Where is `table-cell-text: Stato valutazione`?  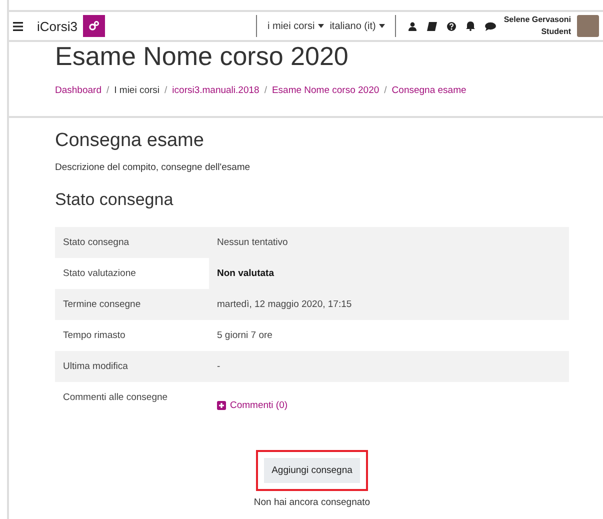
table-cell-text: Stato valutazione is located at coordinates (99, 274).